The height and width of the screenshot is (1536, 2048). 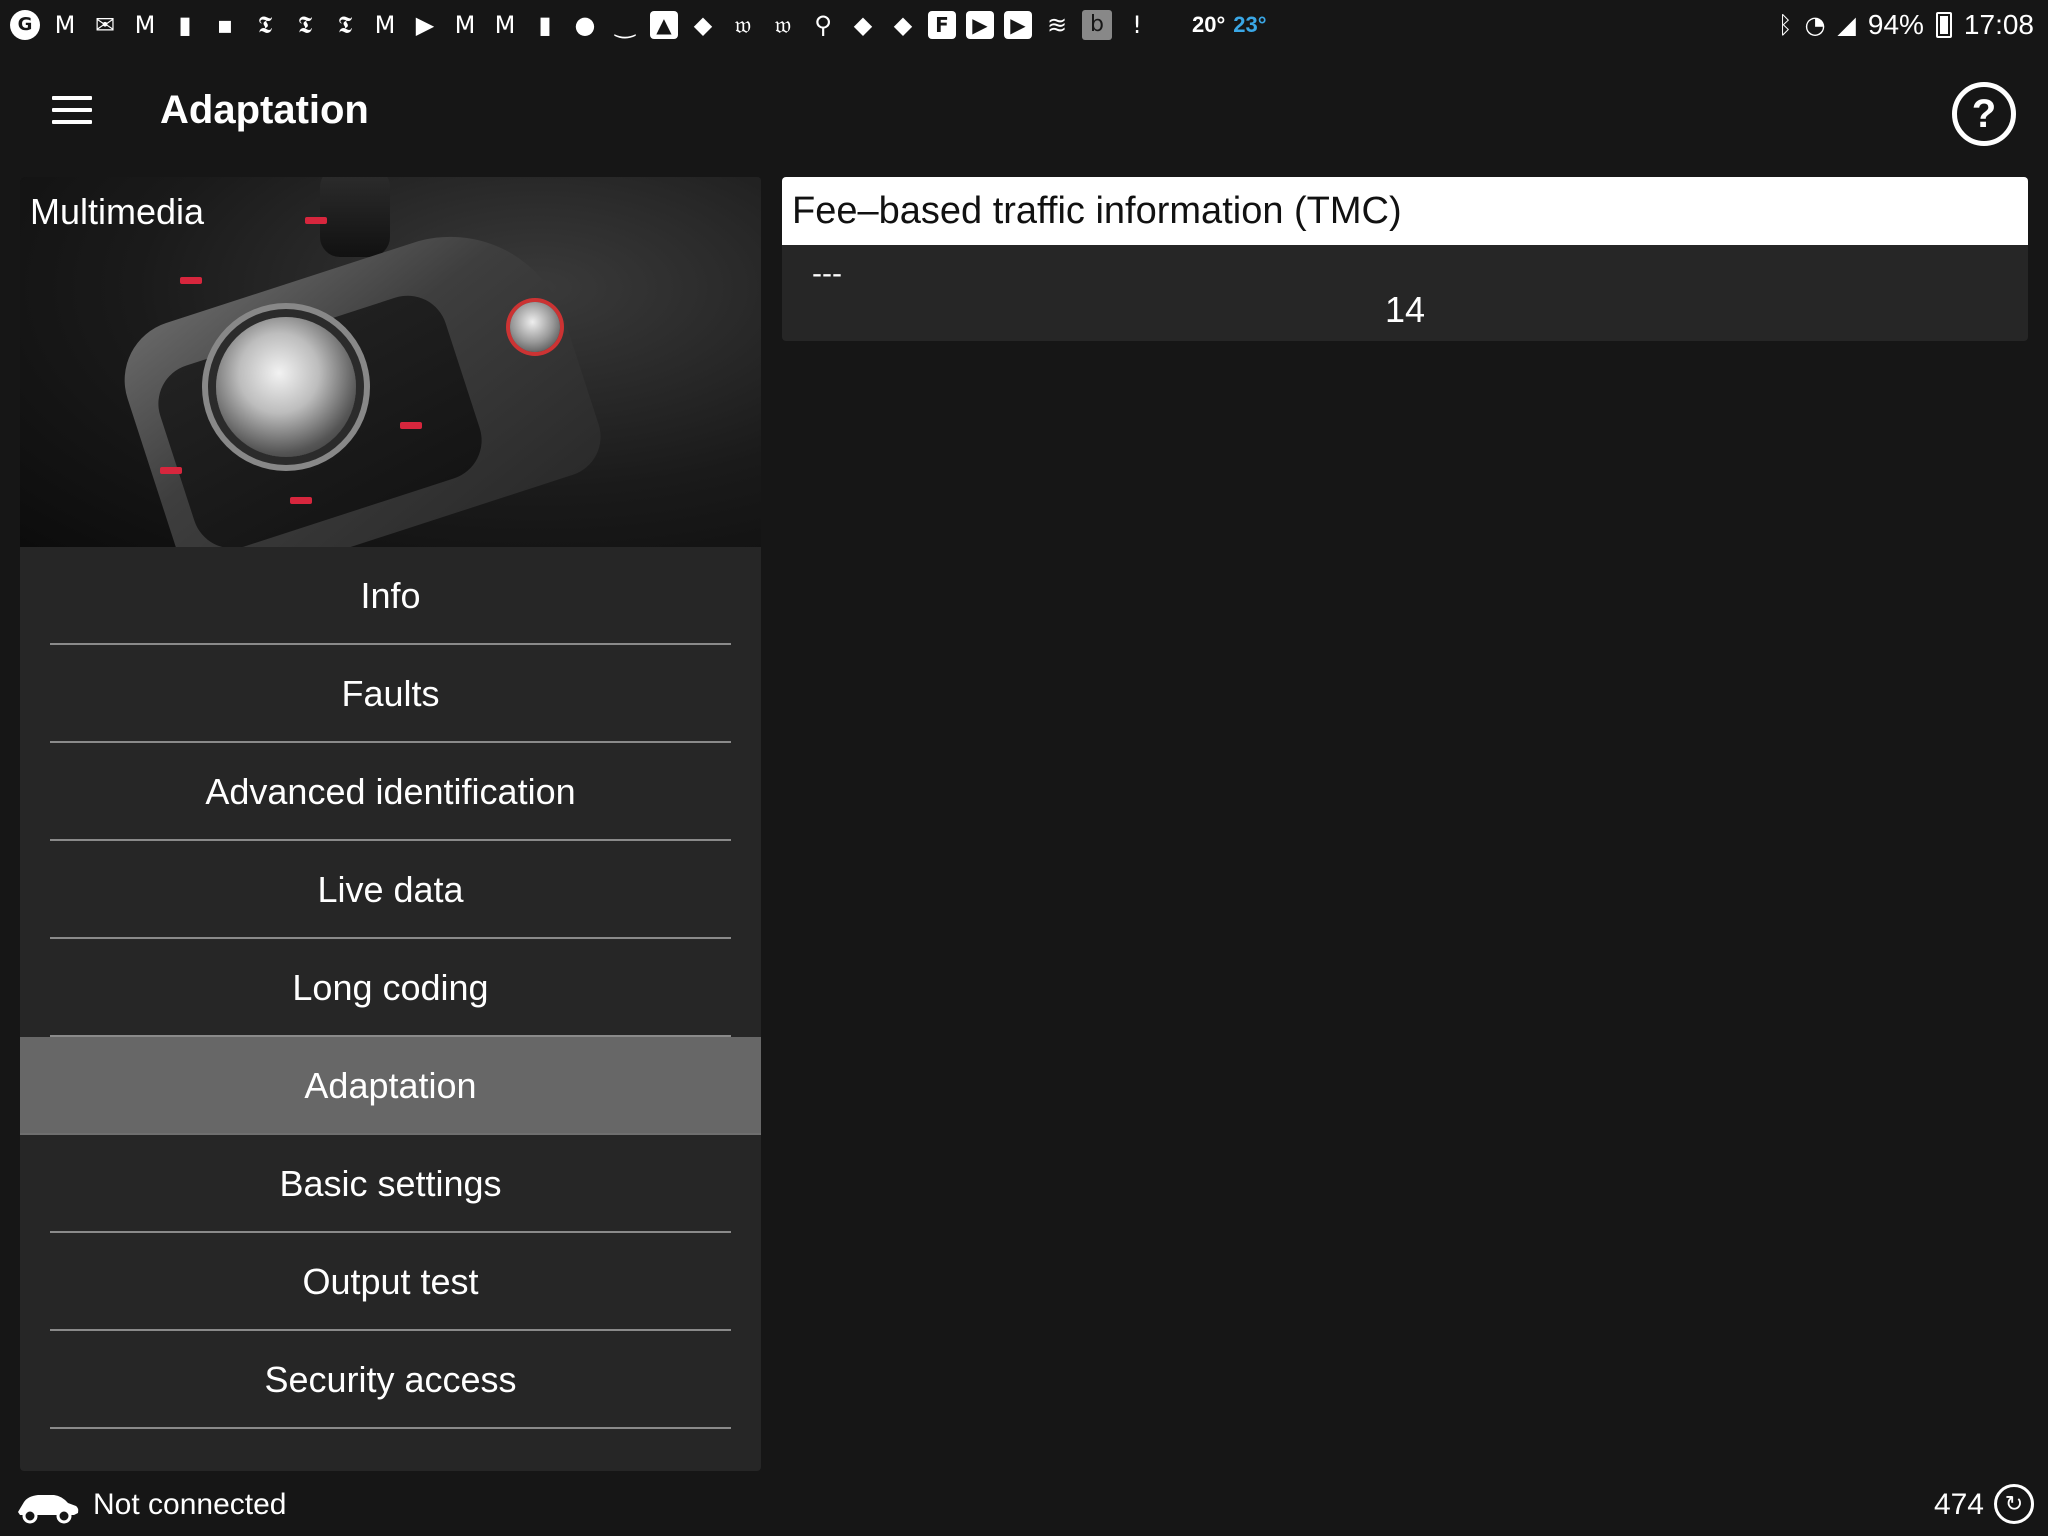 I want to click on module-name: Multimedia, so click(x=117, y=211).